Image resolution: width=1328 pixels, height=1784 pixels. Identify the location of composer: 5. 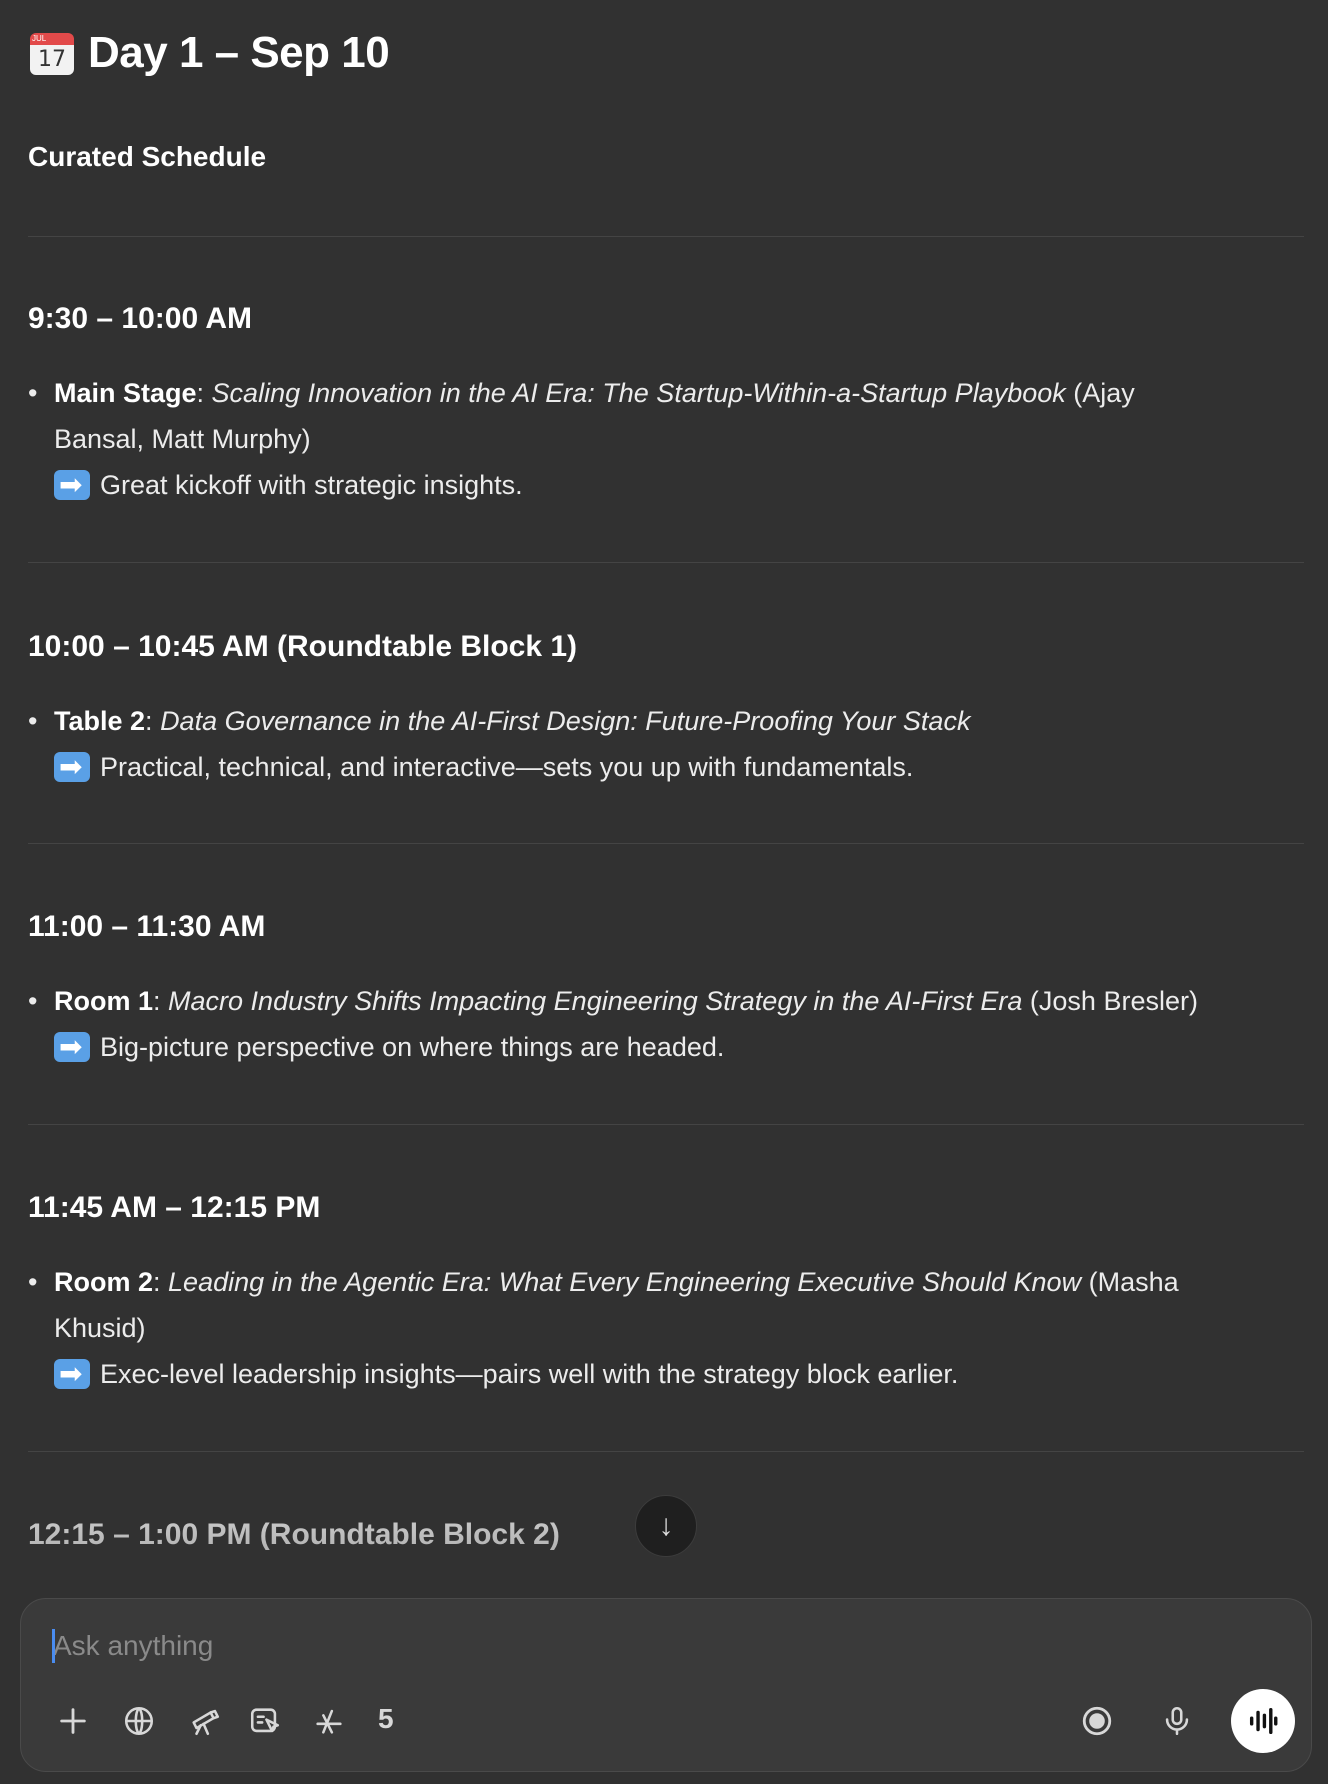
(666, 1685).